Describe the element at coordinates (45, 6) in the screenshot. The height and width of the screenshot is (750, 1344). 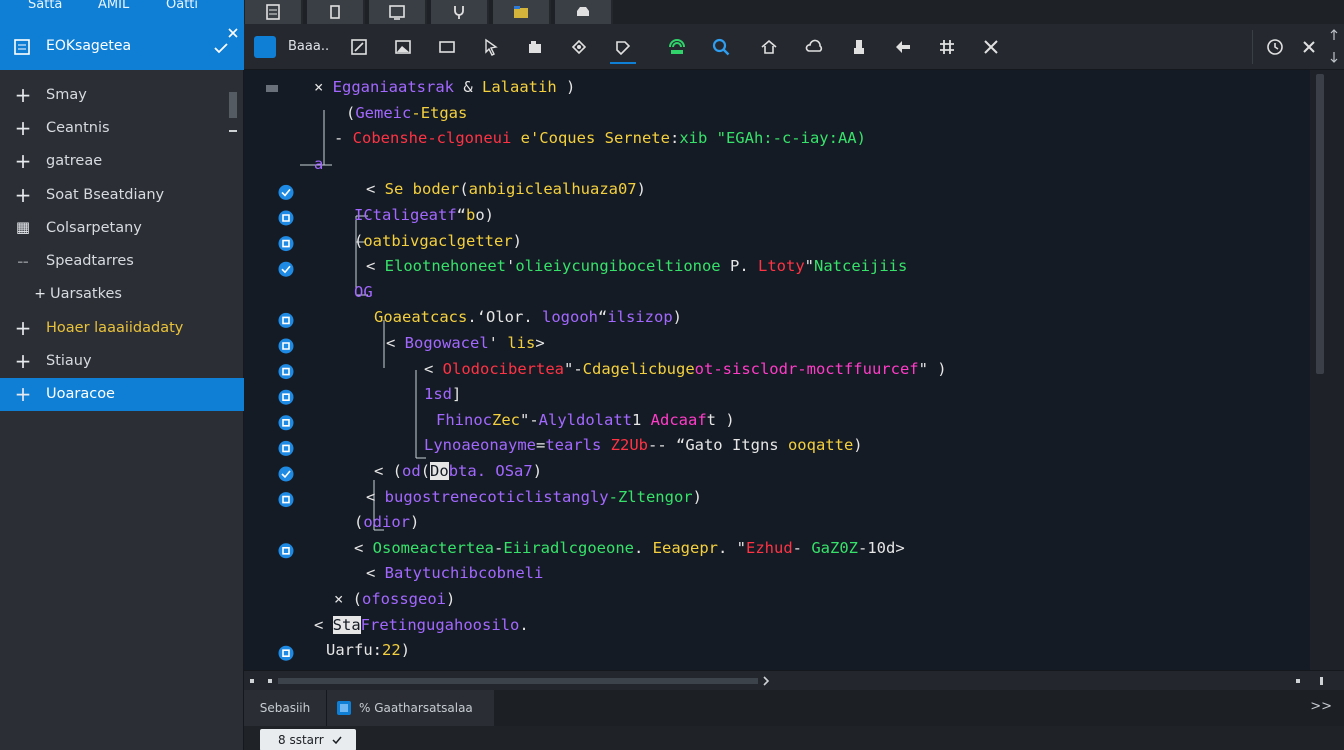
I see `menu-item-1: Satta` at that location.